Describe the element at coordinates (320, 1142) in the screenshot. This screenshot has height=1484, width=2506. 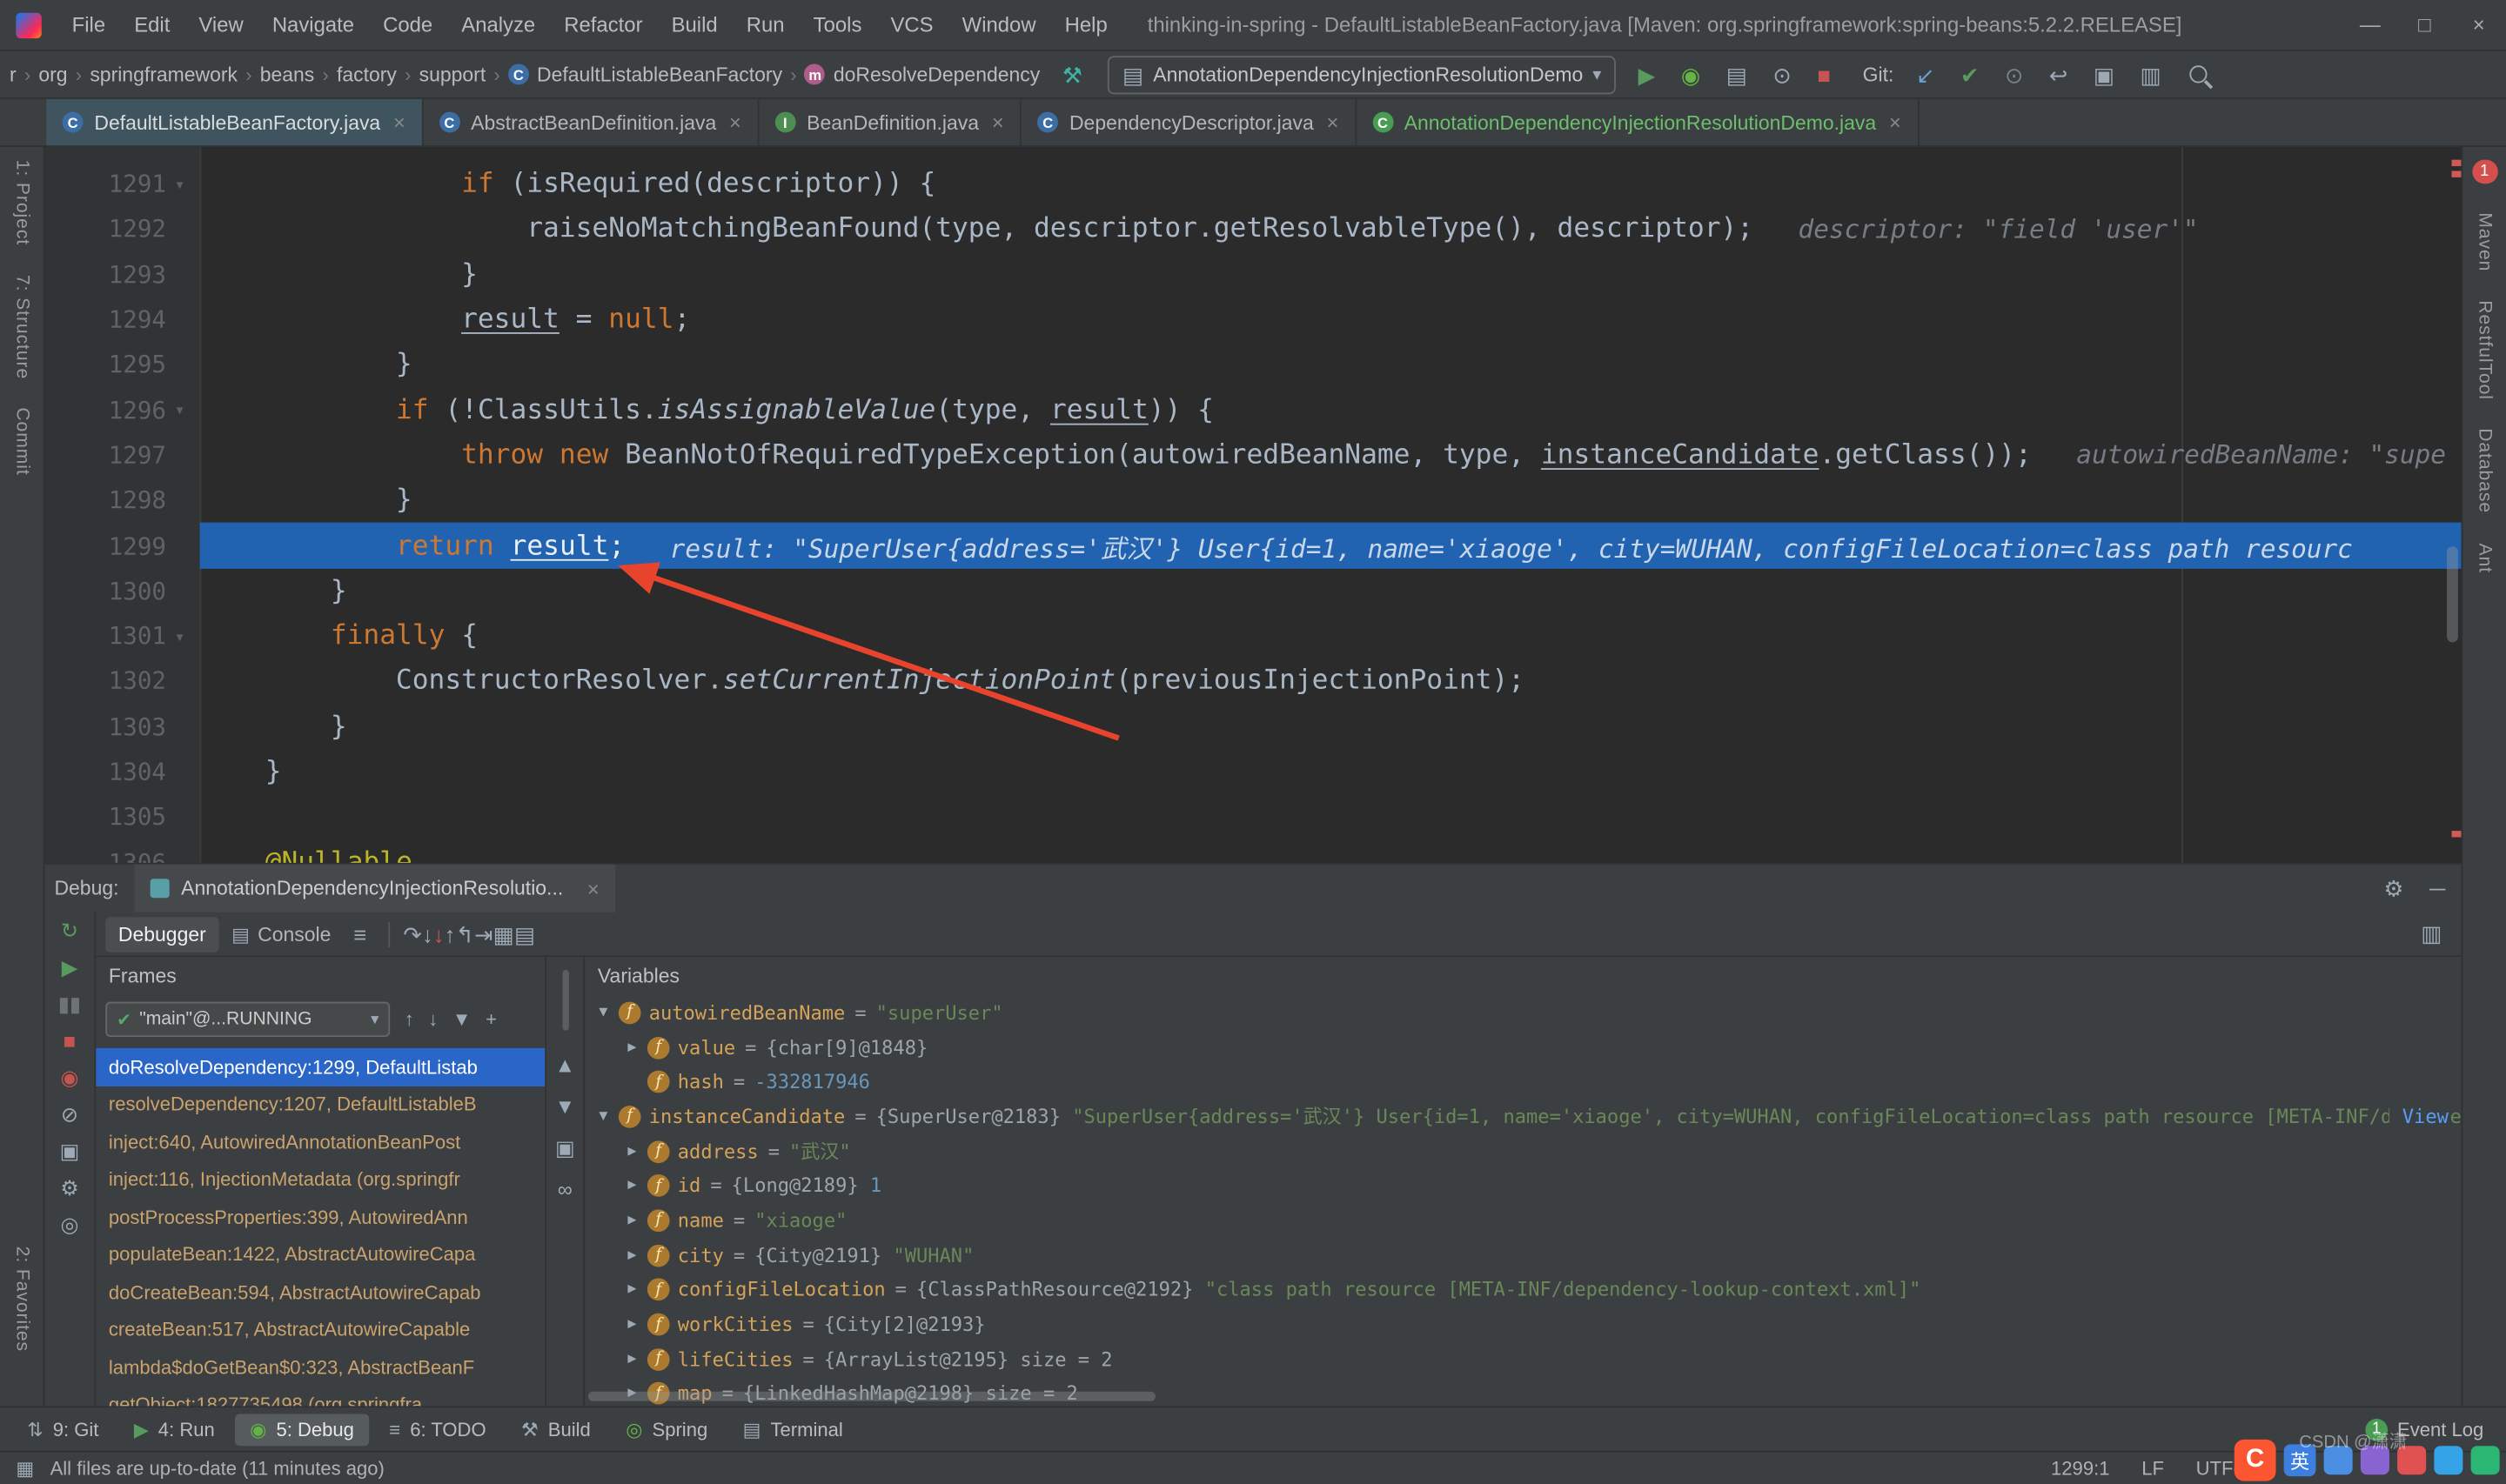
I see `stack-frame: inject:640, AutowiredAnnotationBeanPost` at that location.